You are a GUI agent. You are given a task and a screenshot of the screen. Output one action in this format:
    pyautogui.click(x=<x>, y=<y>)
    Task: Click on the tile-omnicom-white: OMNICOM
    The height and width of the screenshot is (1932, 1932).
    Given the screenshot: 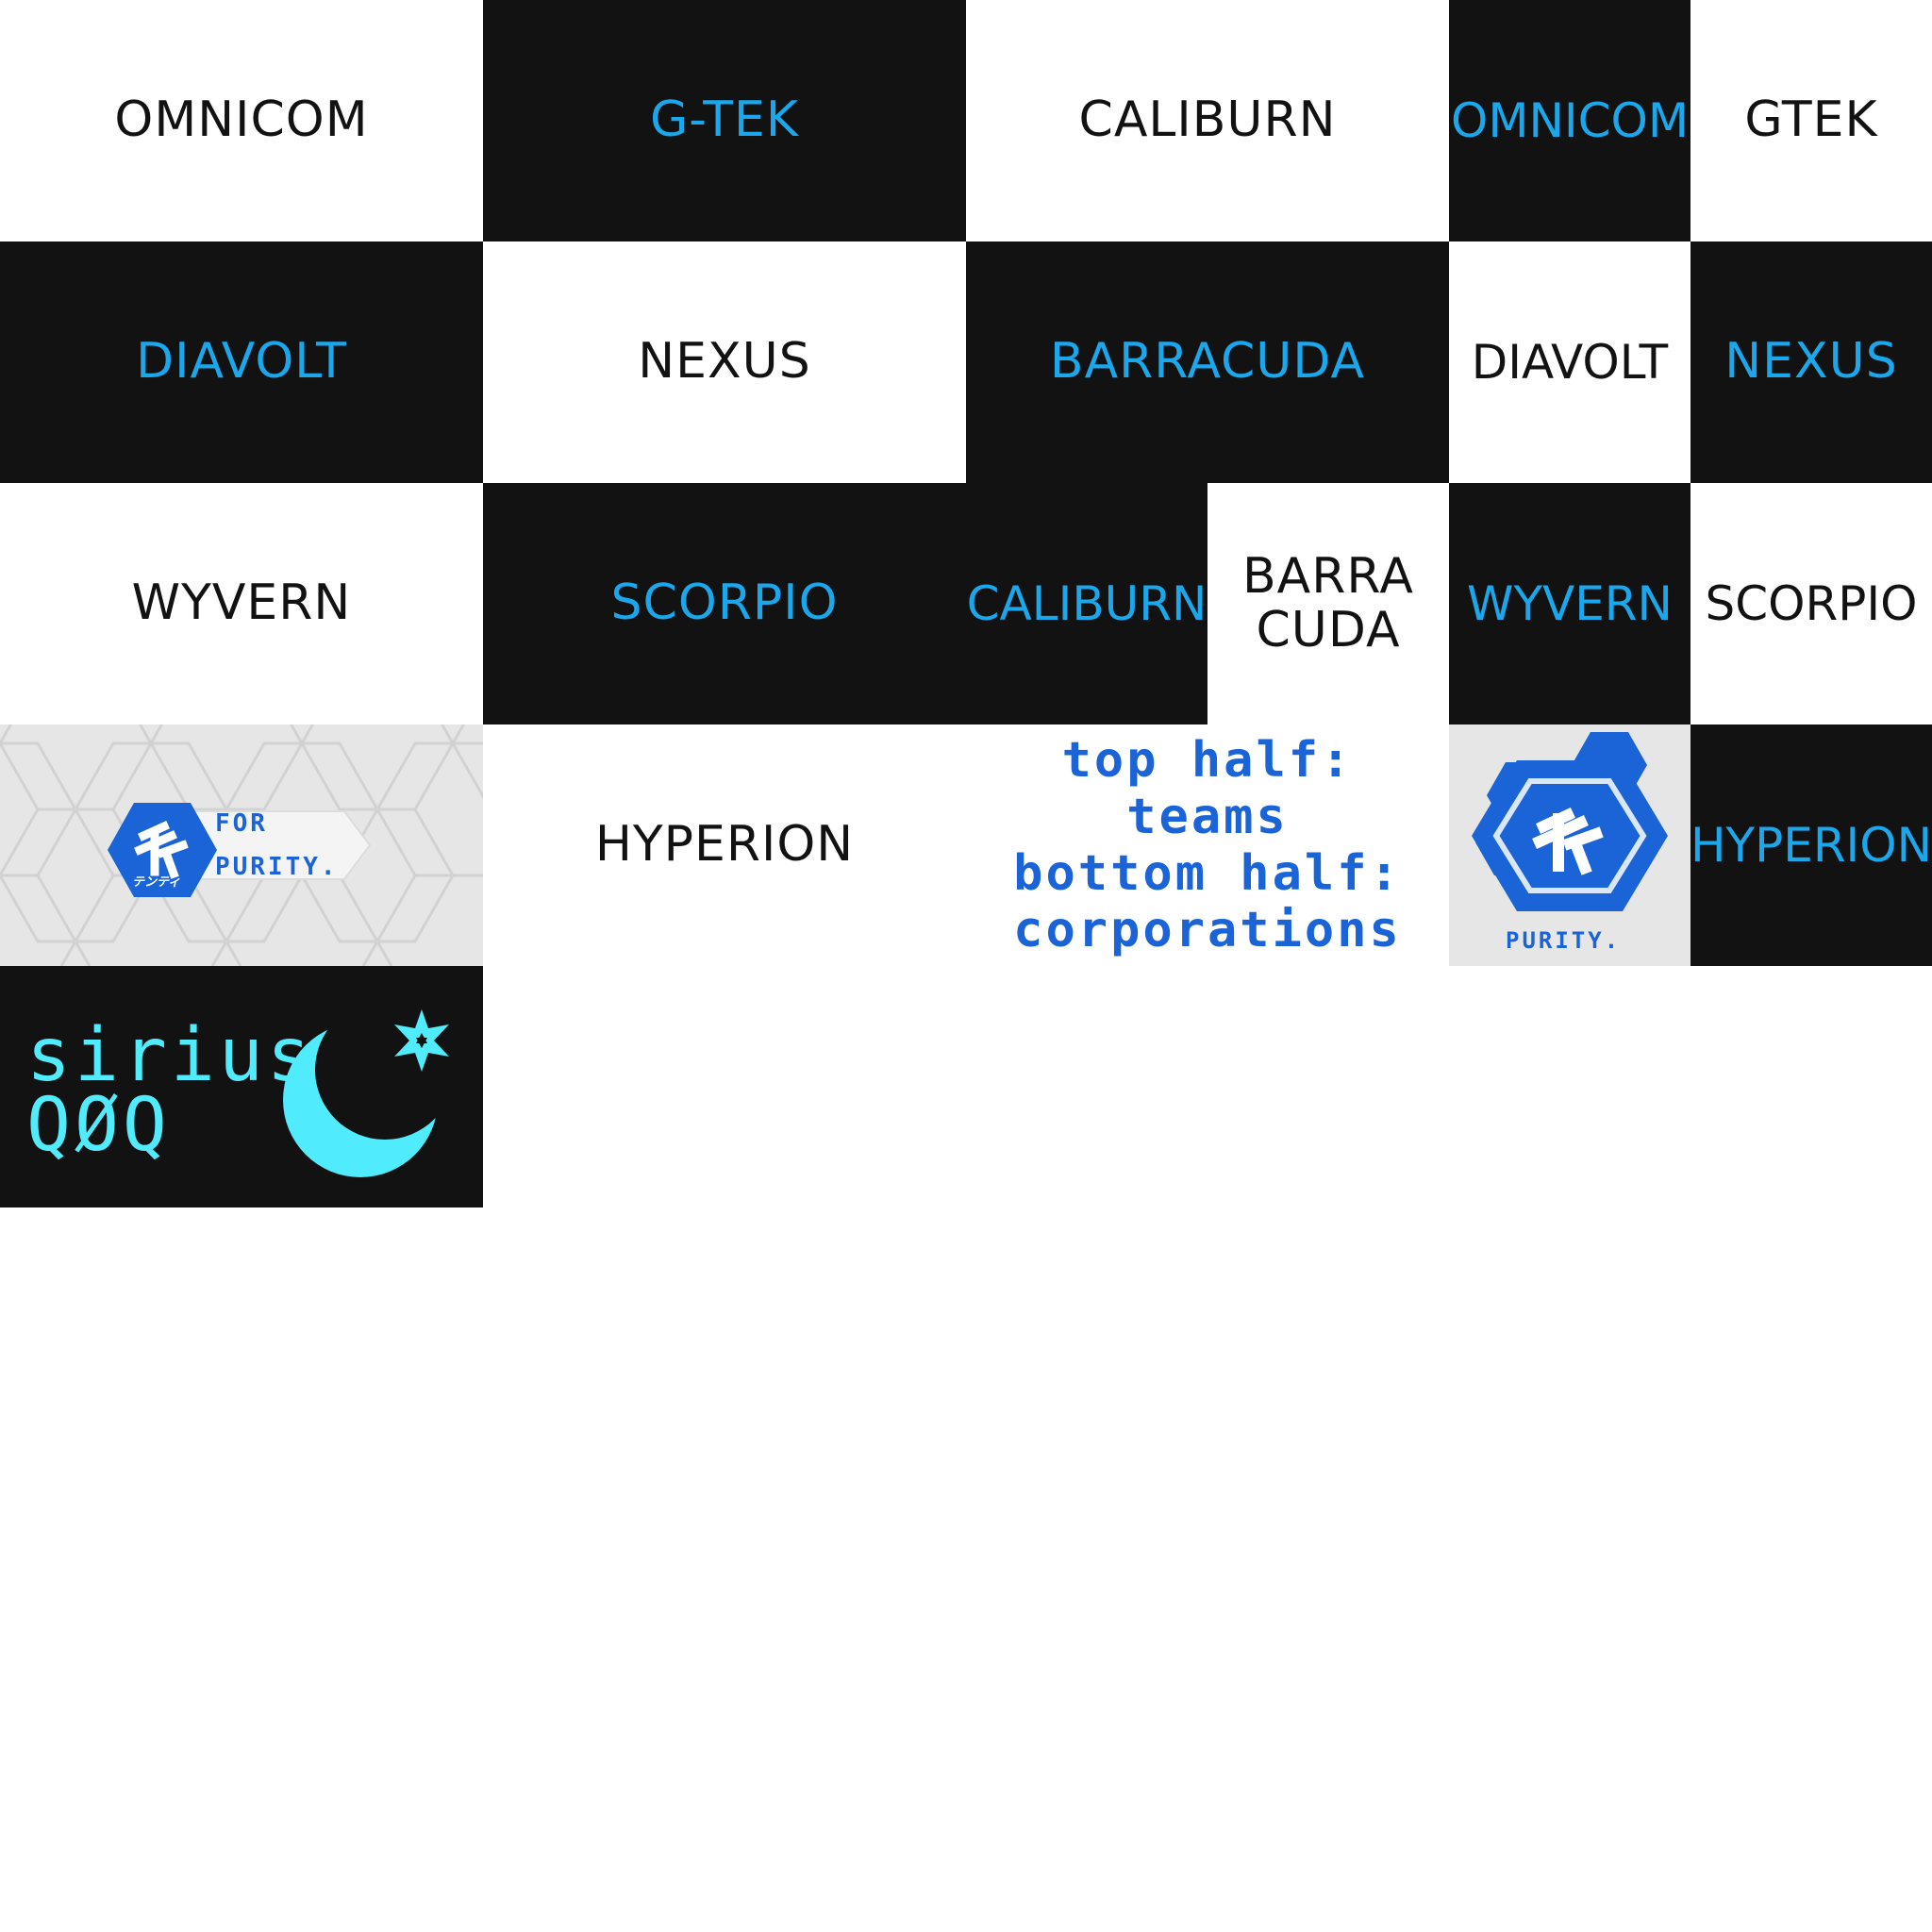 What is the action you would take?
    pyautogui.click(x=241, y=121)
    